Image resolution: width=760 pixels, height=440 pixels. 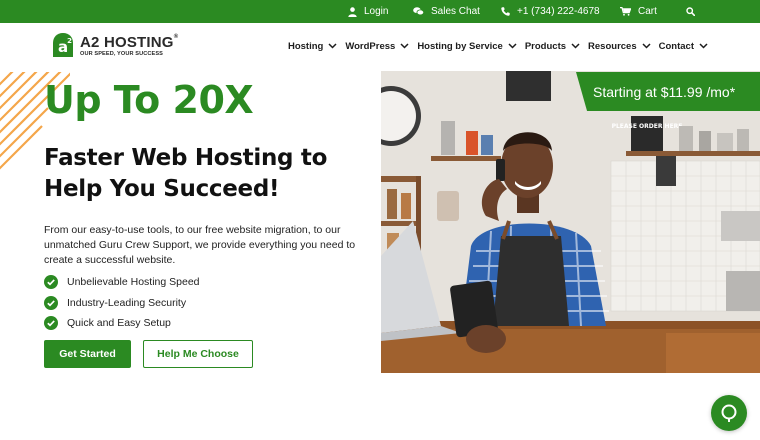 I want to click on nav-item-hosting-by-service: Hosting by Service, so click(x=467, y=46).